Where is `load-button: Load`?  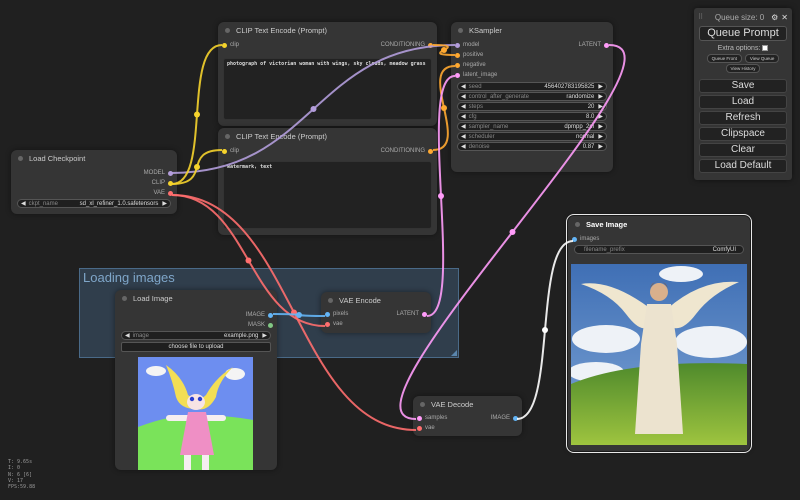
load-button: Load is located at coordinates (743, 102).